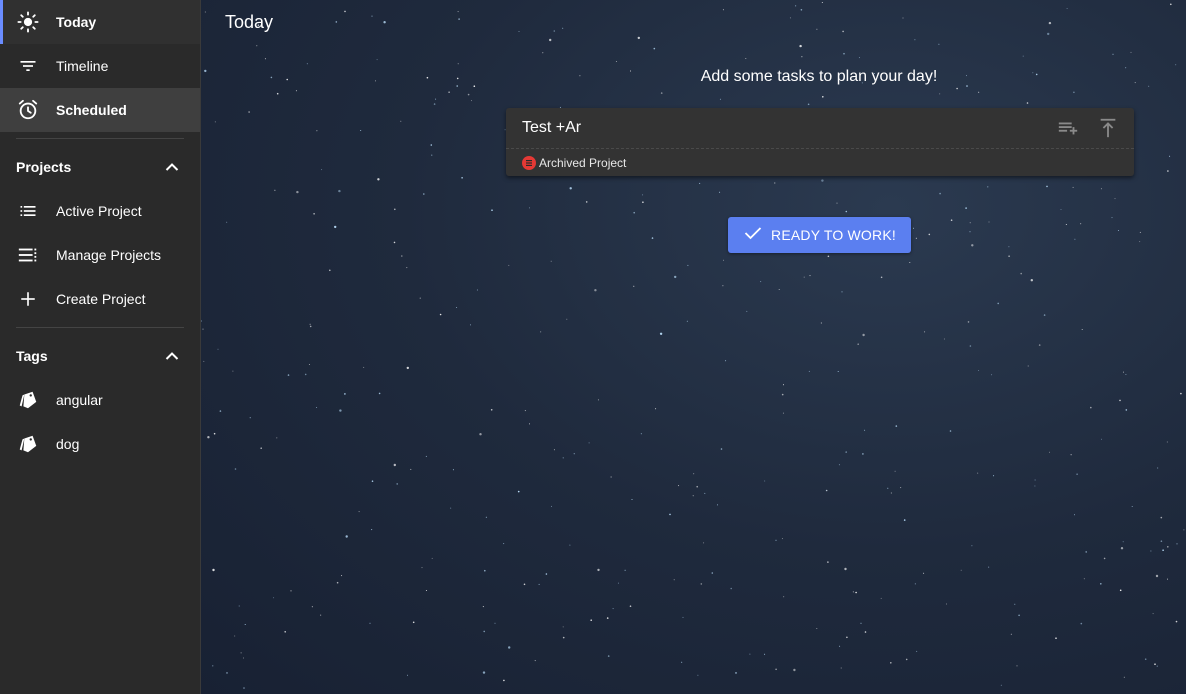 Image resolution: width=1186 pixels, height=694 pixels. What do you see at coordinates (1068, 128) in the screenshot?
I see `add-to-list-icon` at bounding box center [1068, 128].